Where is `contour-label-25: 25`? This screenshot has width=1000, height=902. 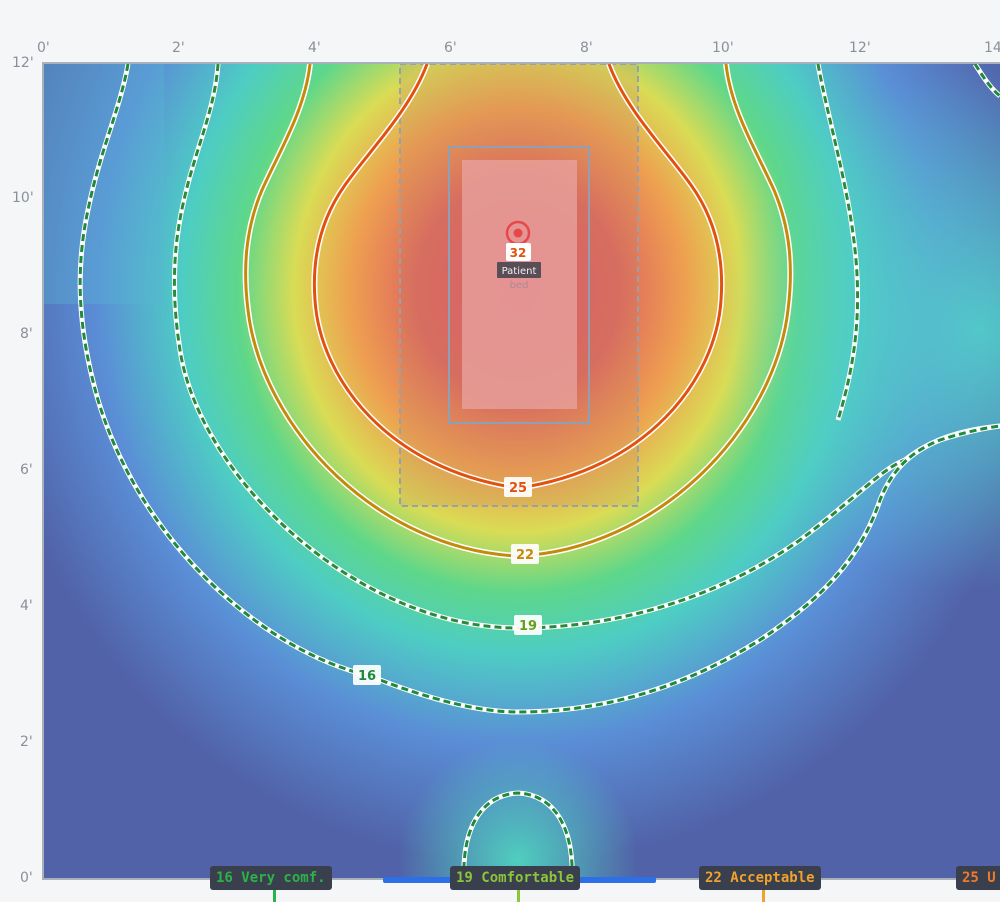
contour-label-25: 25 is located at coordinates (518, 487).